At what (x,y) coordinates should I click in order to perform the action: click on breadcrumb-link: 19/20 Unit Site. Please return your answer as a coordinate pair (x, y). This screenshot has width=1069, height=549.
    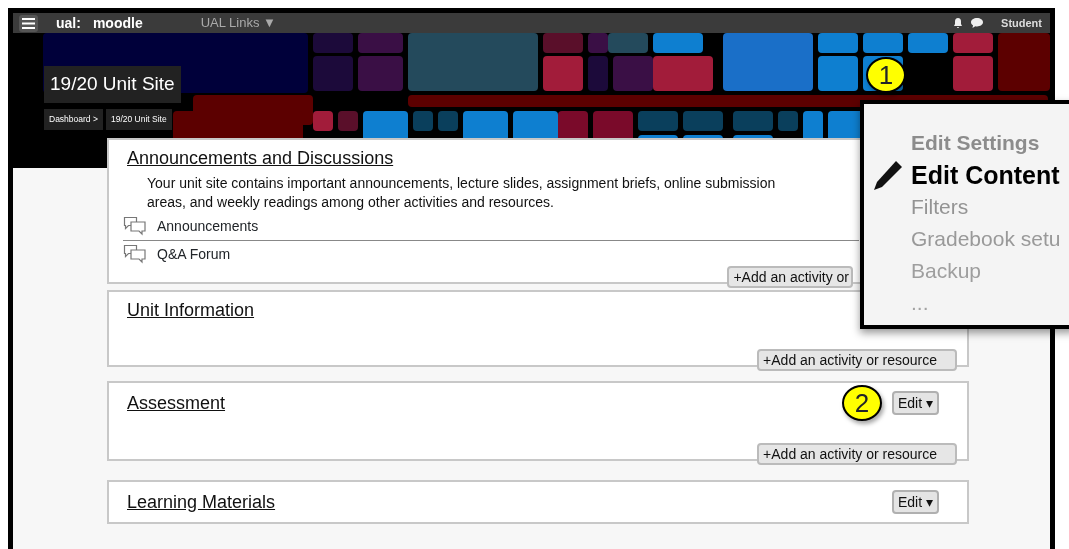
    Looking at the image, I should click on (138, 119).